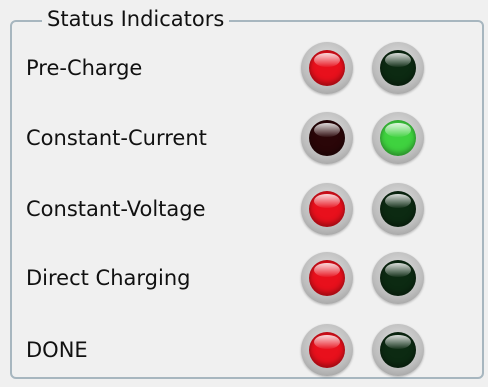 Image resolution: width=488 pixels, height=387 pixels. I want to click on row-label: Constant-Current, so click(116, 138).